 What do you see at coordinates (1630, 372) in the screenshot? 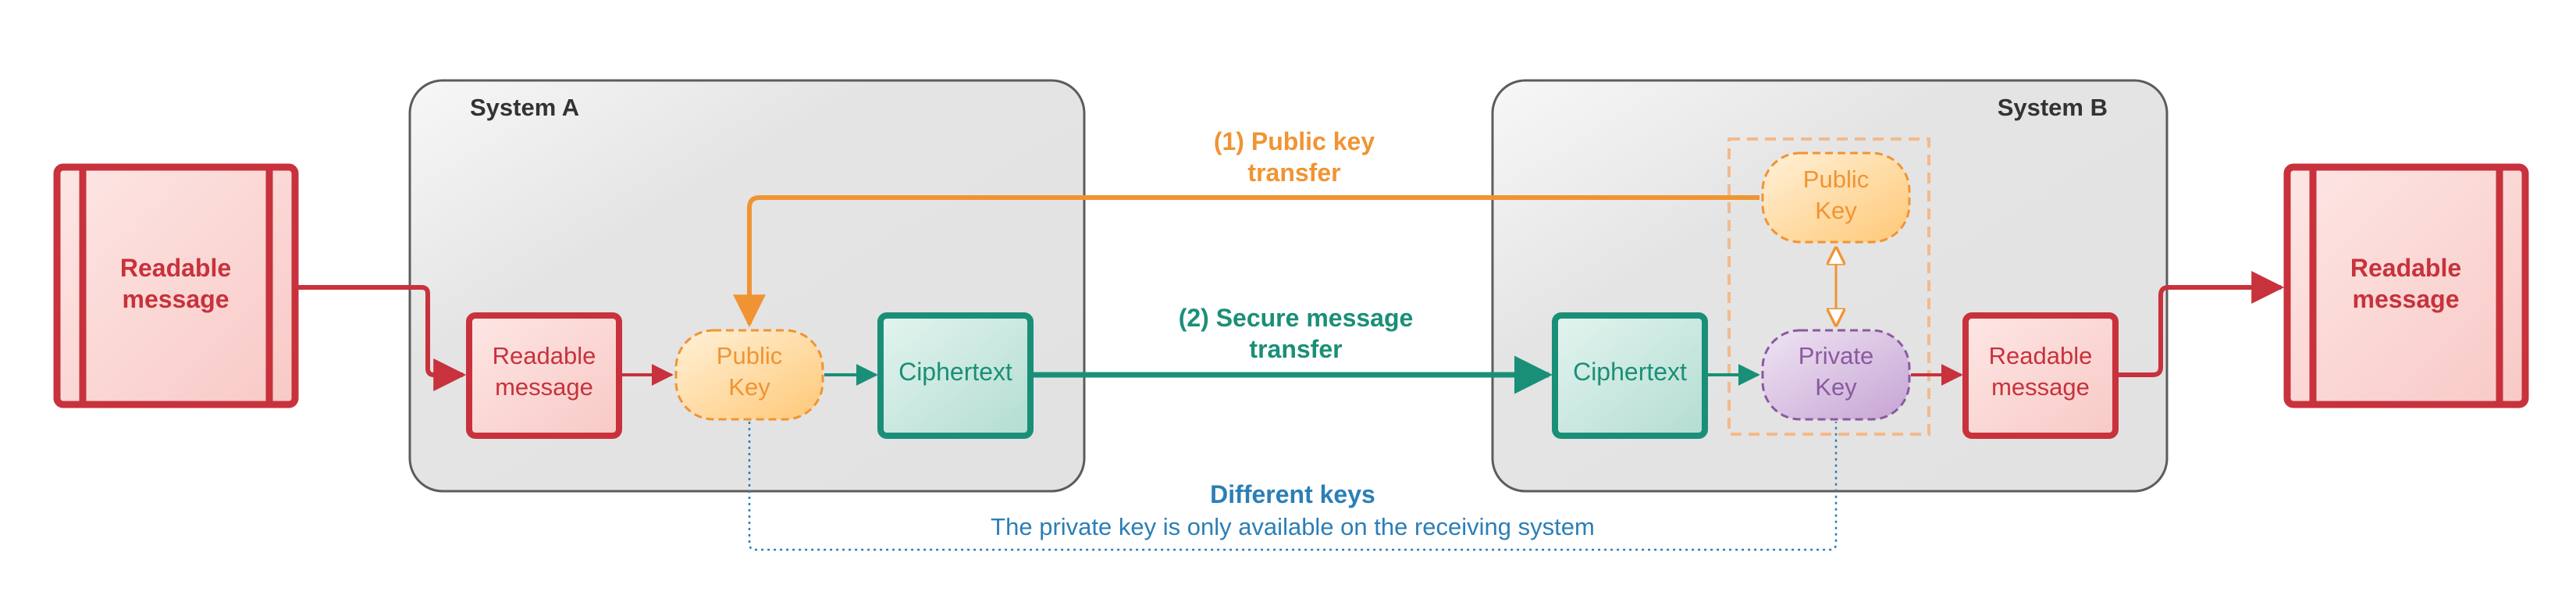
I see `receiver-ciphertext-label: Ciphertext` at bounding box center [1630, 372].